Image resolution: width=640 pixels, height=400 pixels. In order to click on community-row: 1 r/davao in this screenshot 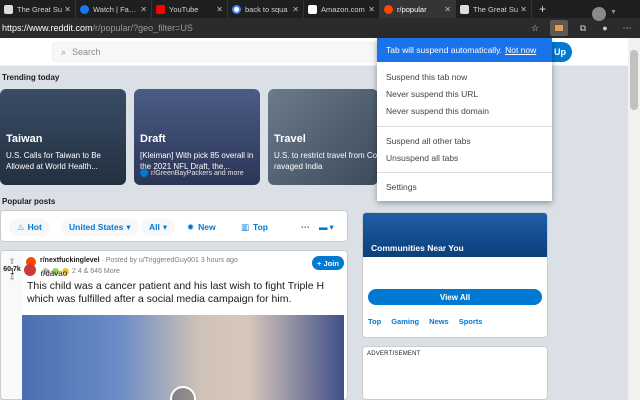, I will do `click(38, 271)`.